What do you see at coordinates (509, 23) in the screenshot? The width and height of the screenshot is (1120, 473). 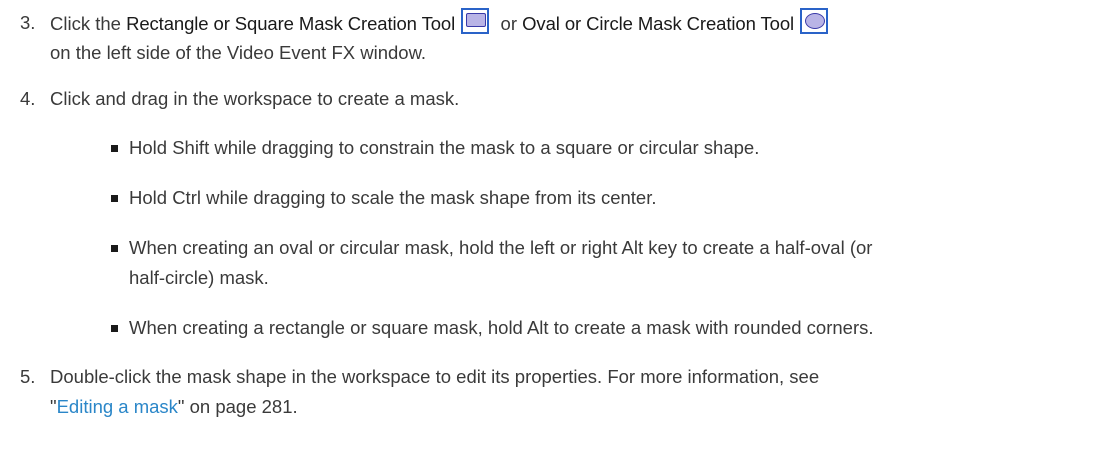 I see `step-text-mid: or` at bounding box center [509, 23].